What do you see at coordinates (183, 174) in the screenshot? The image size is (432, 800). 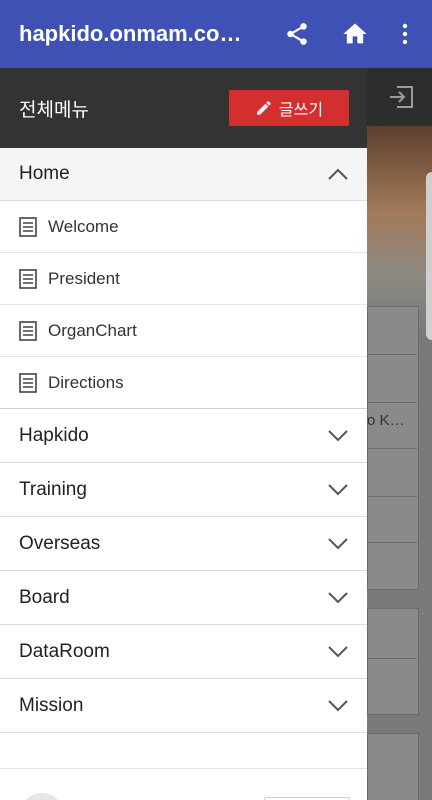 I see `menu-section-home: Home` at bounding box center [183, 174].